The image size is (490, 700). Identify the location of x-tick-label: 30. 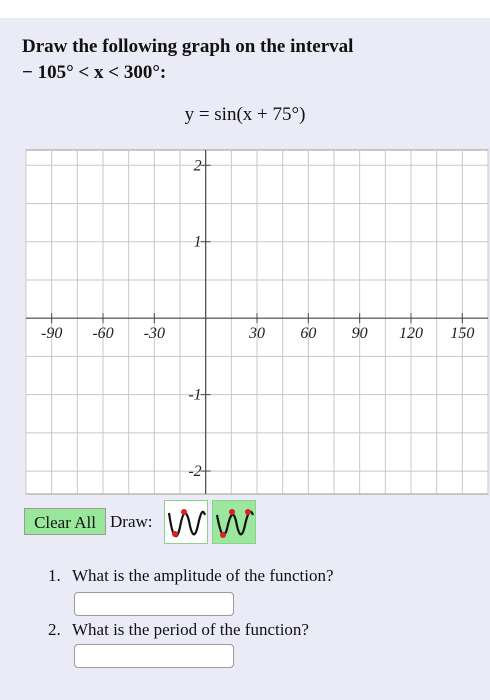
(256, 333).